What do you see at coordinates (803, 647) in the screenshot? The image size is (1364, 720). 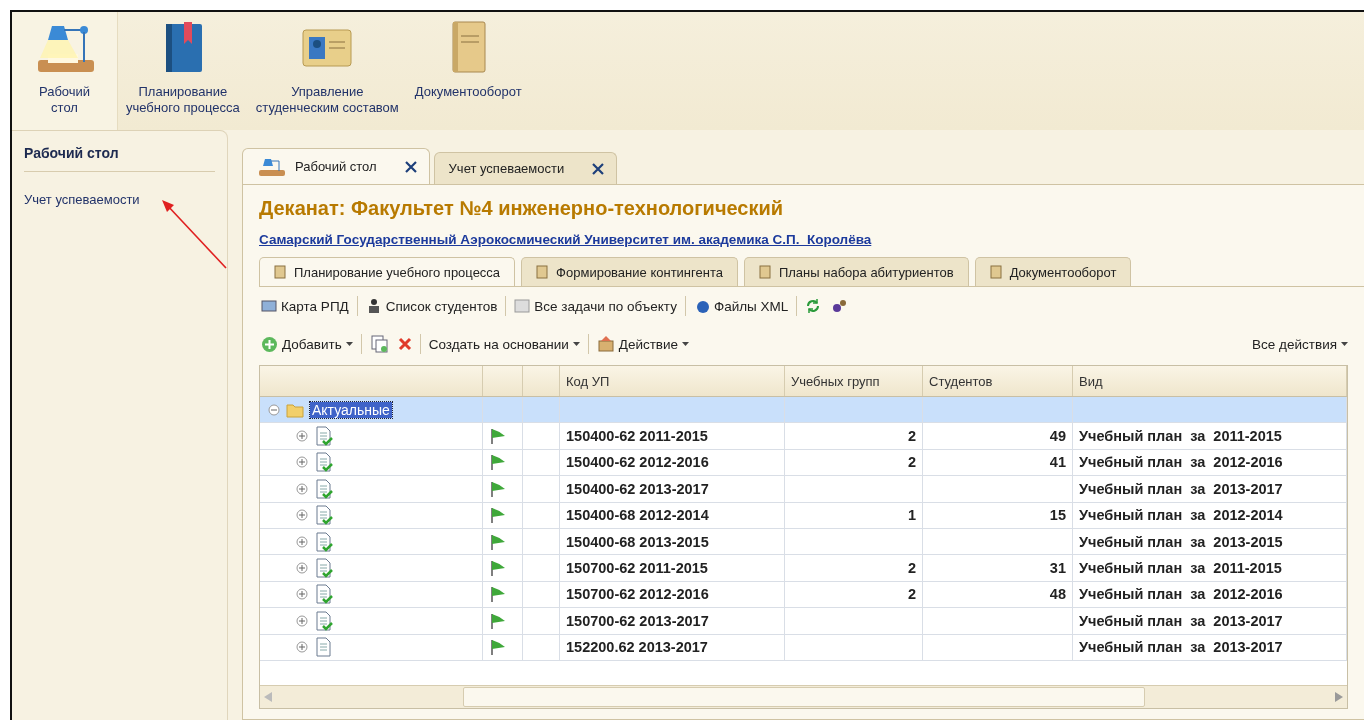 I see `table-row: 152200.62 2013-2017 Учебный план за 2013-2017` at bounding box center [803, 647].